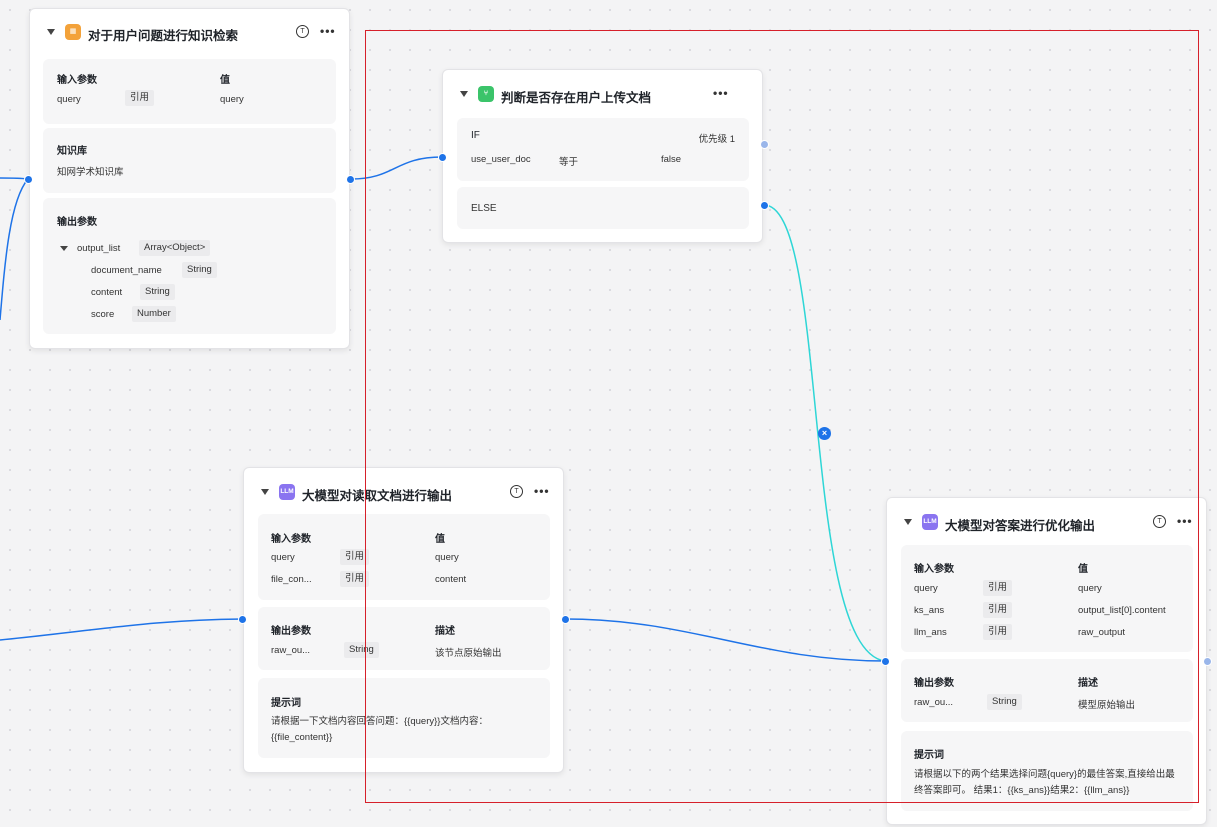 The width and height of the screenshot is (1217, 827). Describe the element at coordinates (764, 205) in the screenshot. I see `else-output-port` at that location.